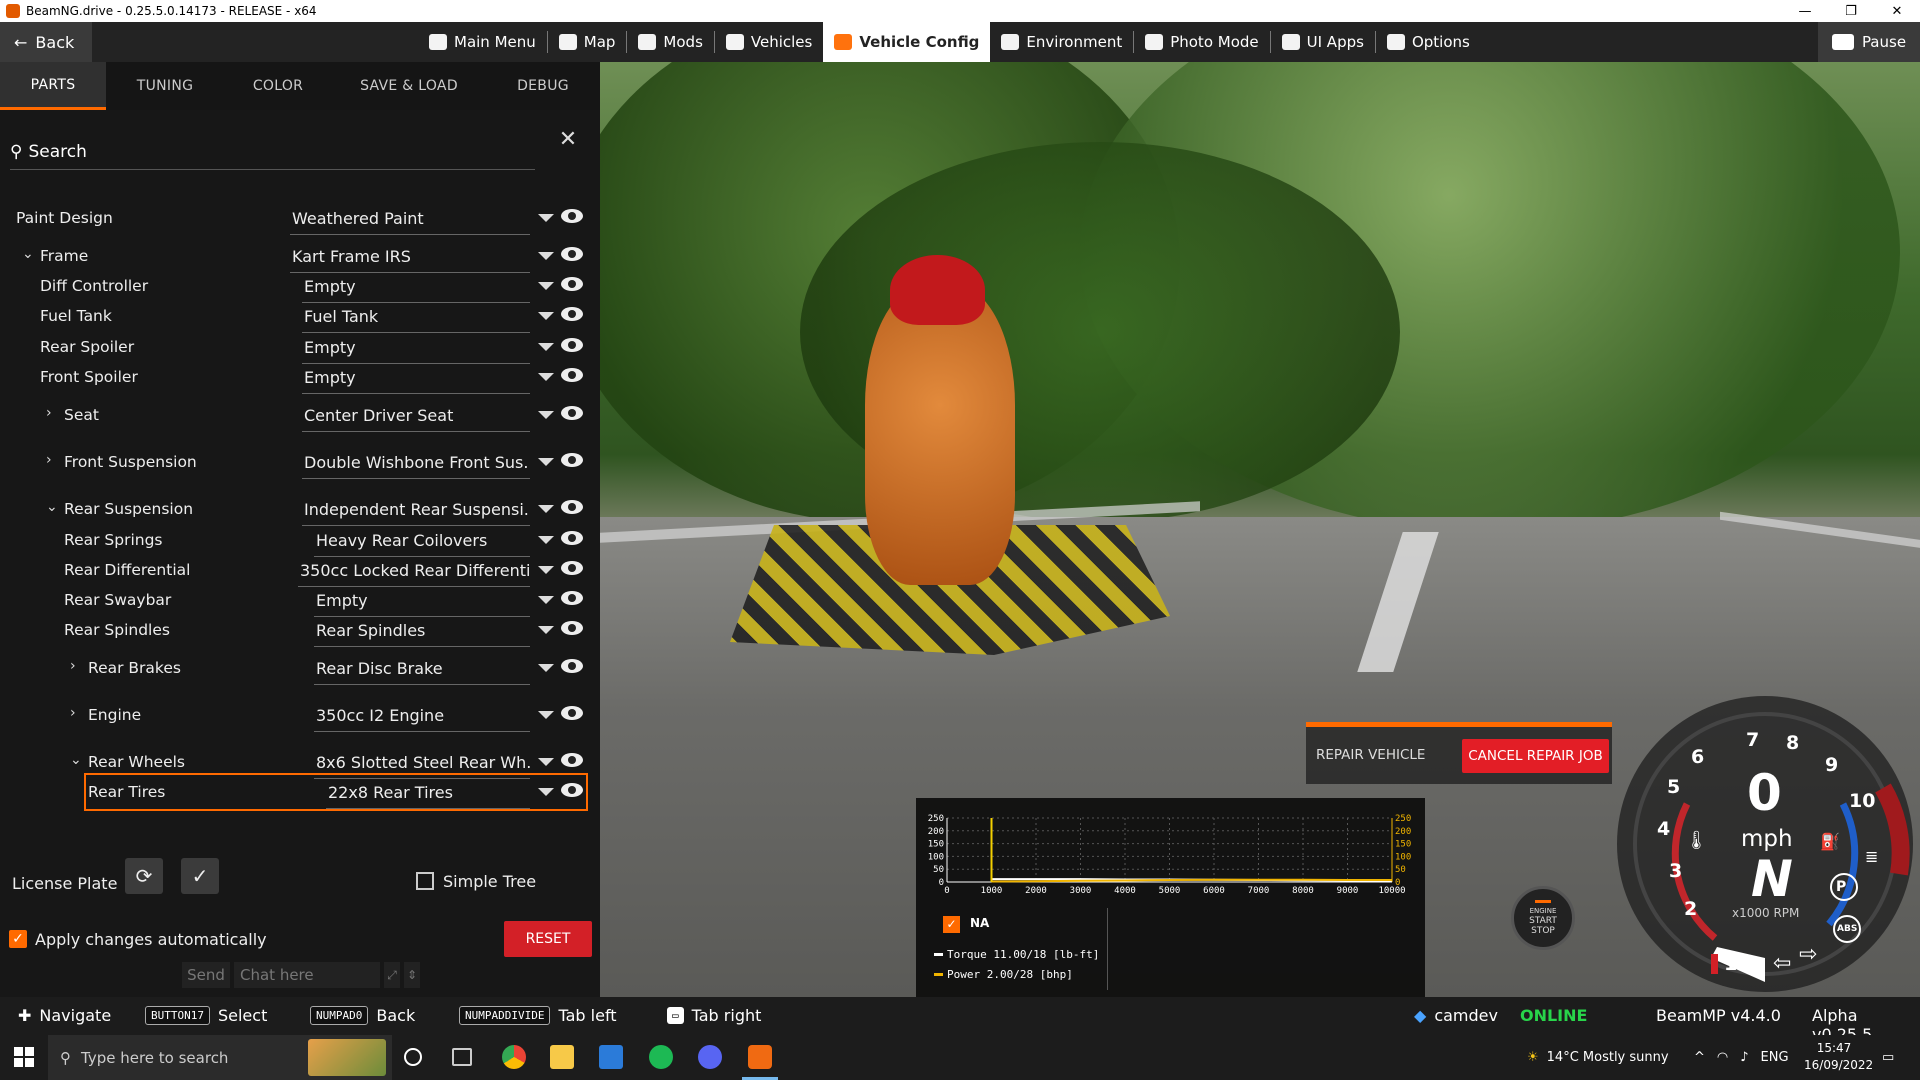 The width and height of the screenshot is (1920, 1080). What do you see at coordinates (300, 417) in the screenshot?
I see `part-row: › Seat Center Driver Seat` at bounding box center [300, 417].